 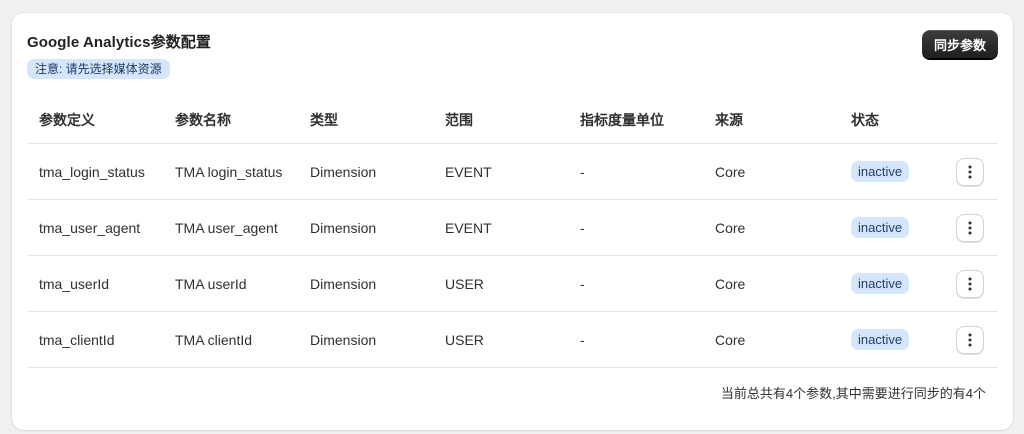 I want to click on column-header-source: 来源, so click(x=729, y=120).